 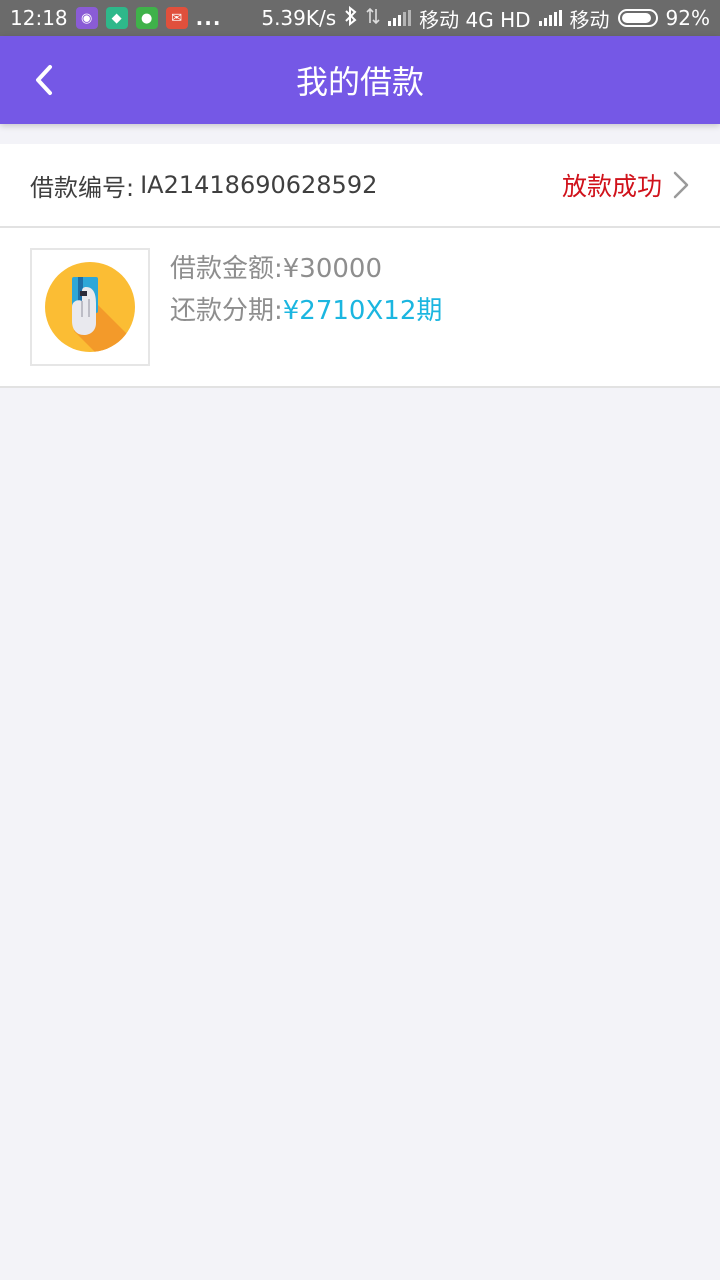 What do you see at coordinates (351, 18) in the screenshot?
I see `bluetooth-icon` at bounding box center [351, 18].